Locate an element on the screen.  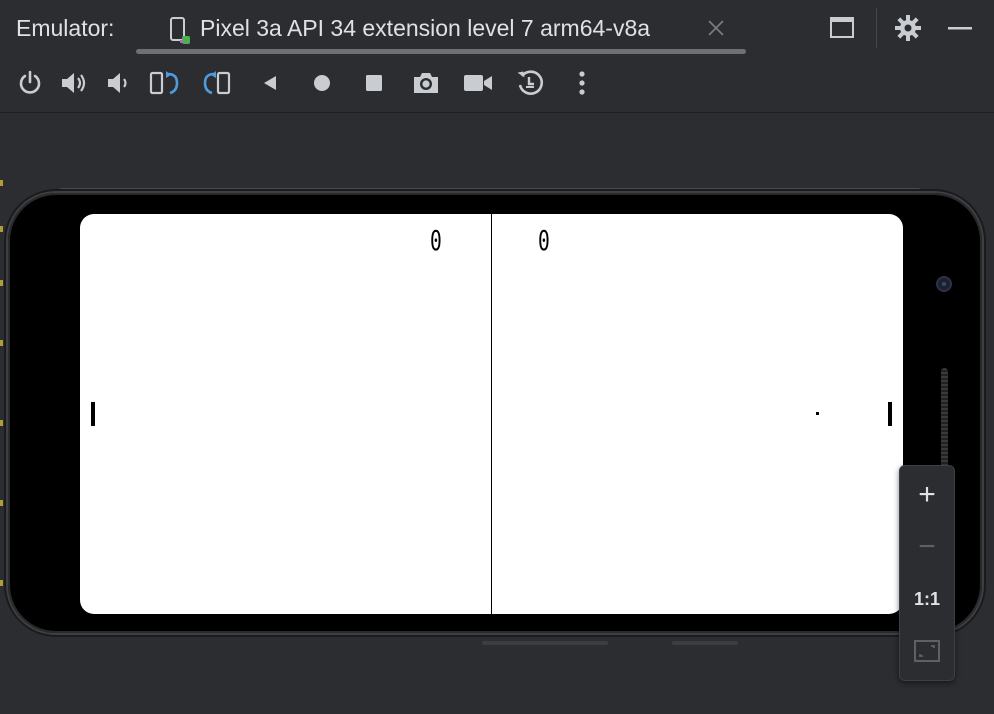
screenshot-button is located at coordinates (426, 83).